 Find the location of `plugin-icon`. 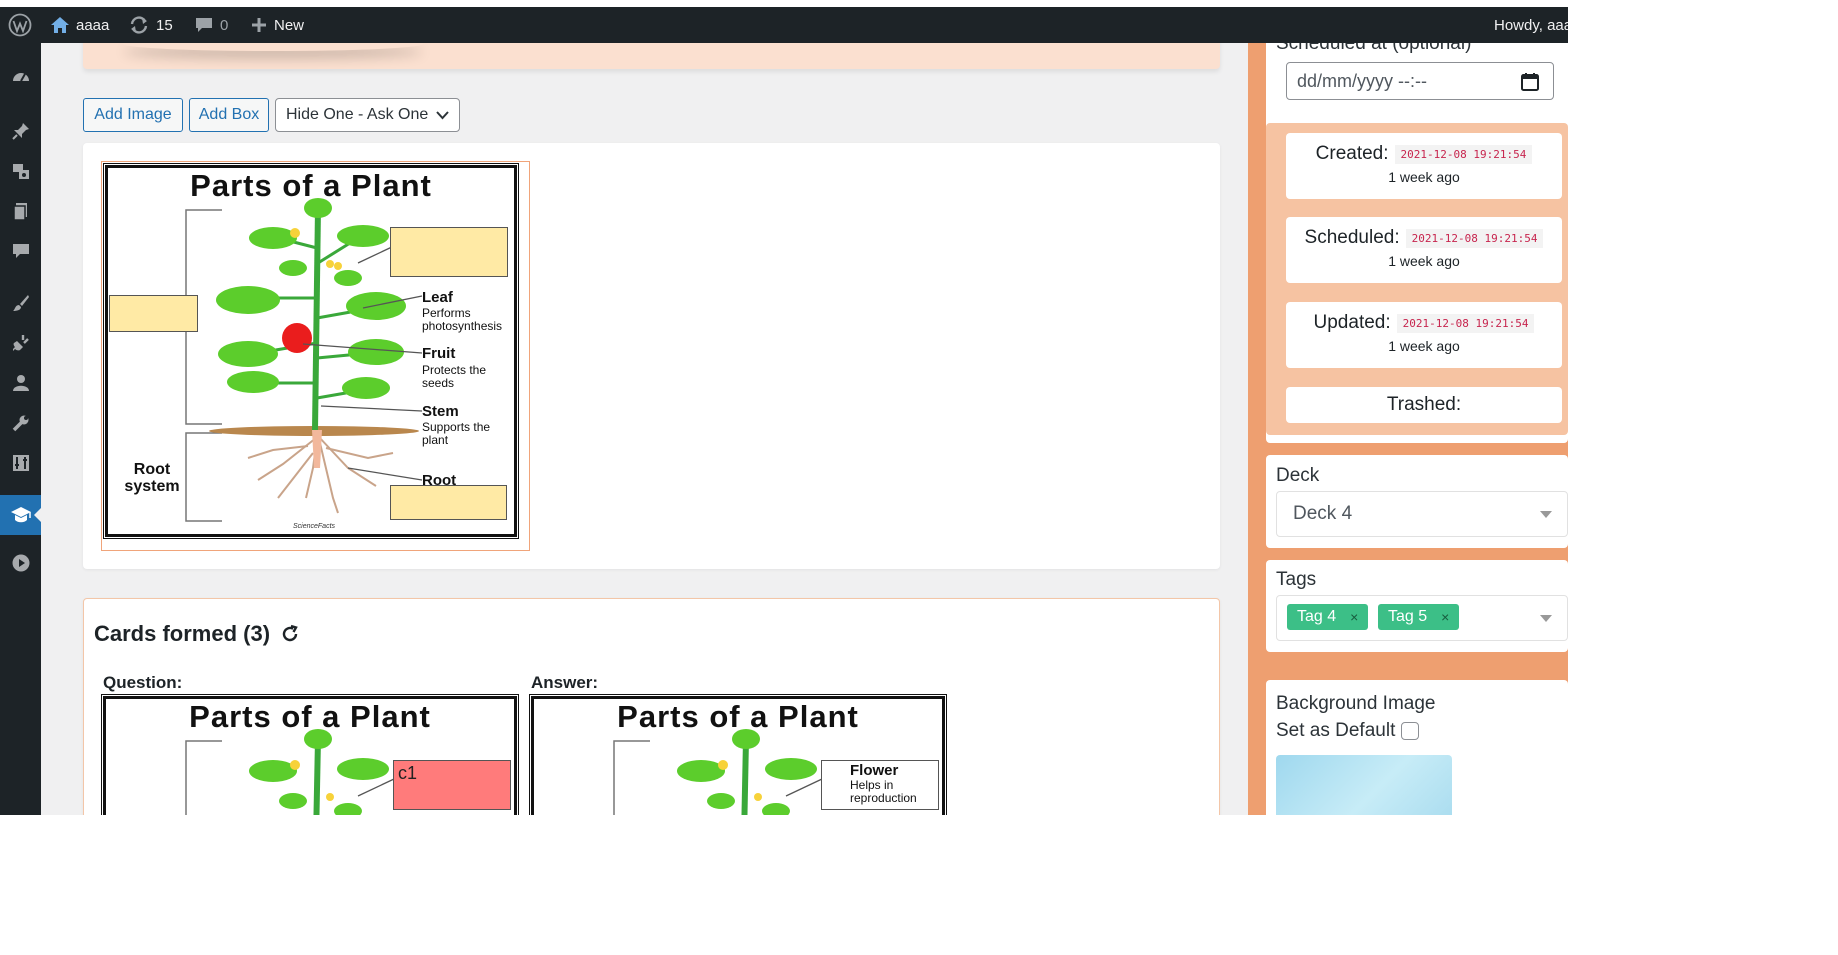

plugin-icon is located at coordinates (20, 343).